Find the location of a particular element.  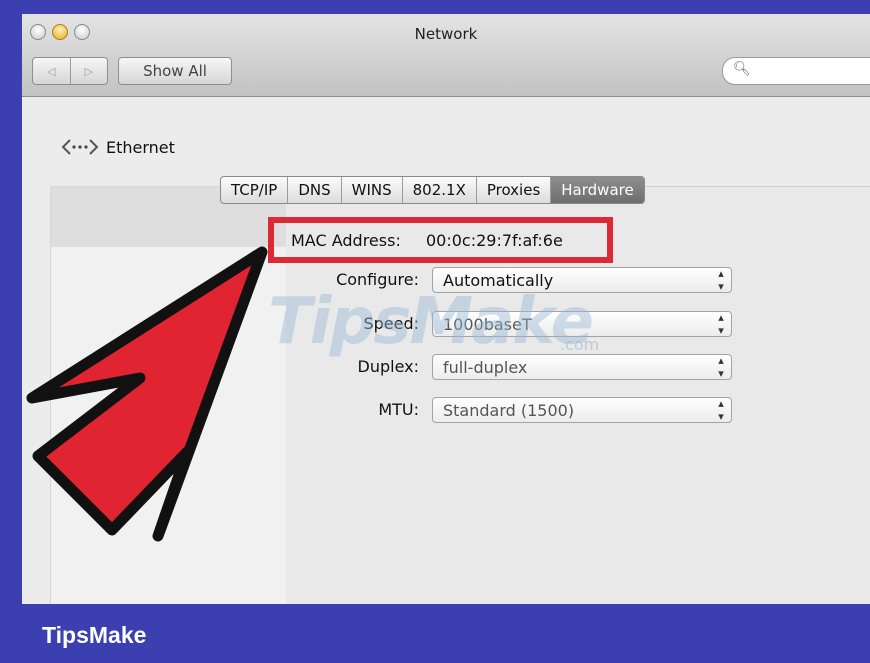

brand-logo: TipsMake is located at coordinates (94, 635).